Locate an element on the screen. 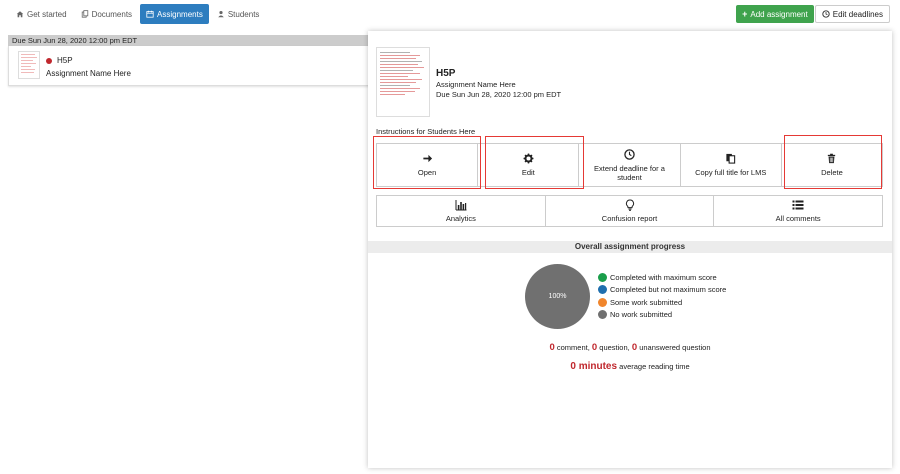 This screenshot has width=900, height=474. due-date-header: Due Sun Jun 28, 2020 12:00 pm EDT is located at coordinates (190, 40).